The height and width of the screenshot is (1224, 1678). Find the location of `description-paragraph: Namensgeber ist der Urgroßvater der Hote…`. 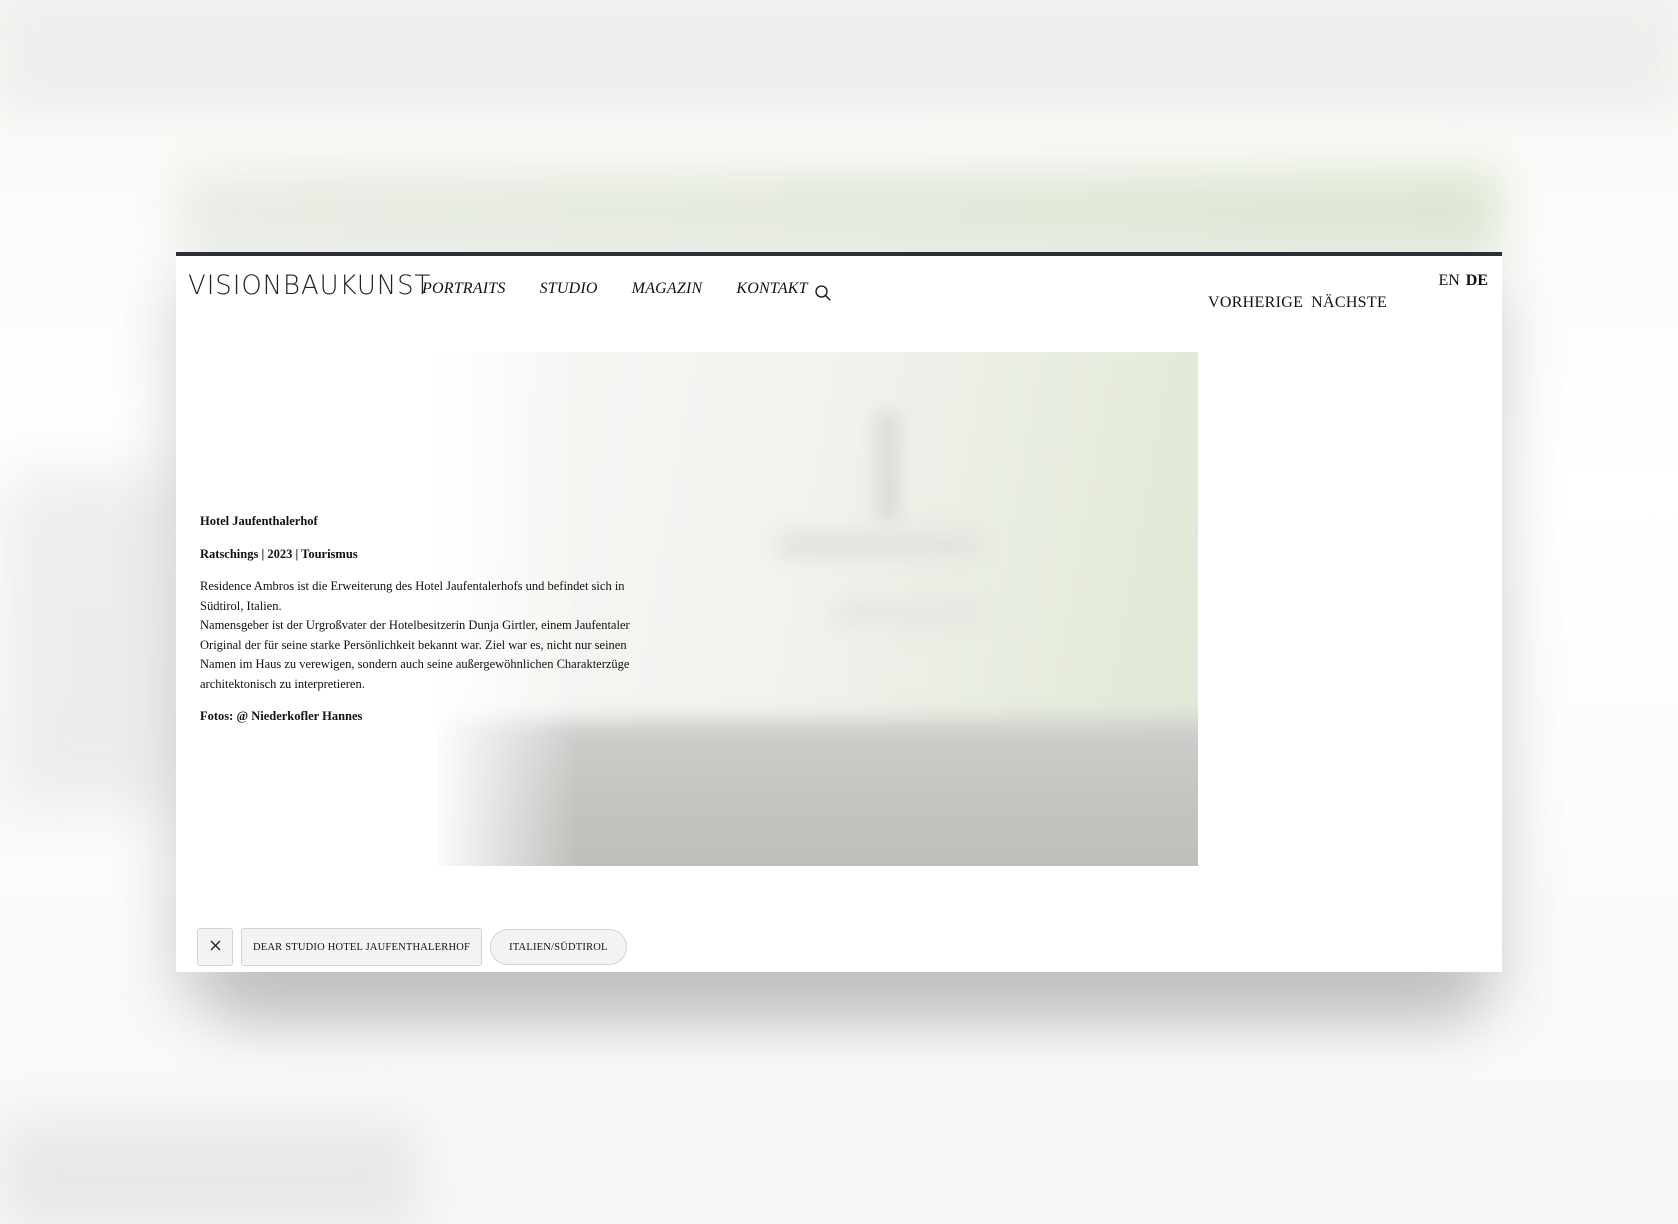

description-paragraph: Namensgeber ist der Urgroßvater der Hote… is located at coordinates (415, 654).